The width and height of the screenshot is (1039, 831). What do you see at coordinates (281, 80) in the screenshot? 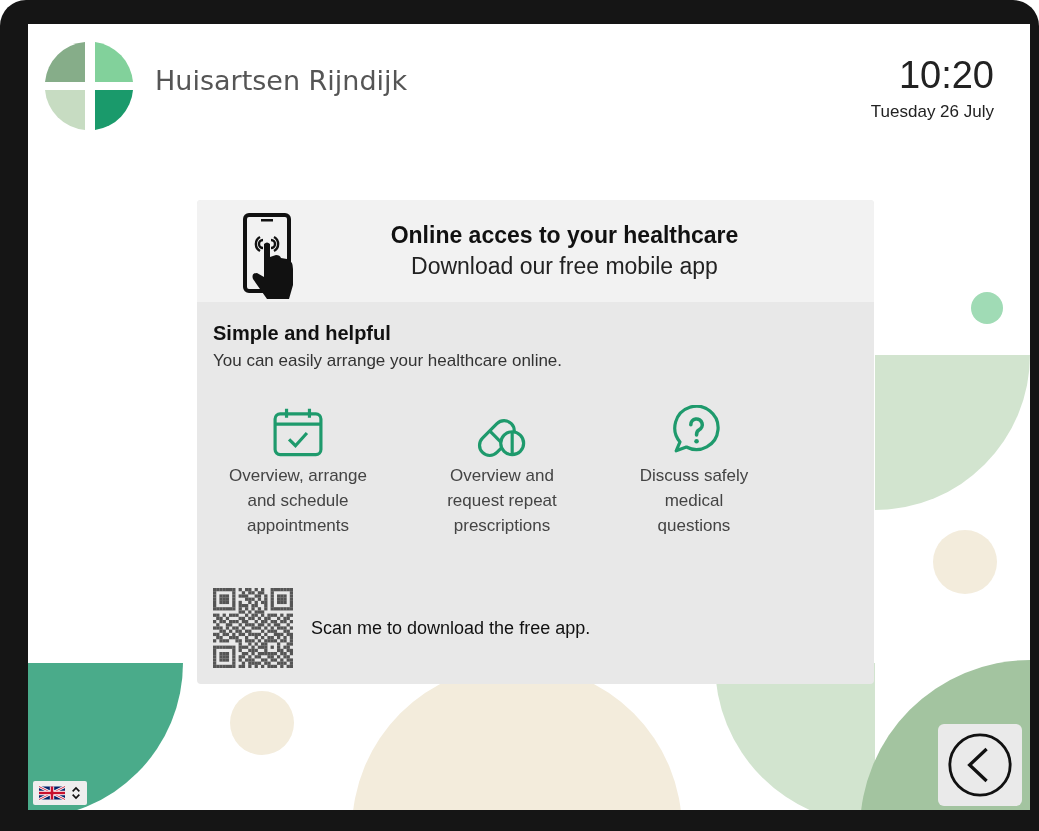
I see `practice-name: Huisartsen Rijndijk` at bounding box center [281, 80].